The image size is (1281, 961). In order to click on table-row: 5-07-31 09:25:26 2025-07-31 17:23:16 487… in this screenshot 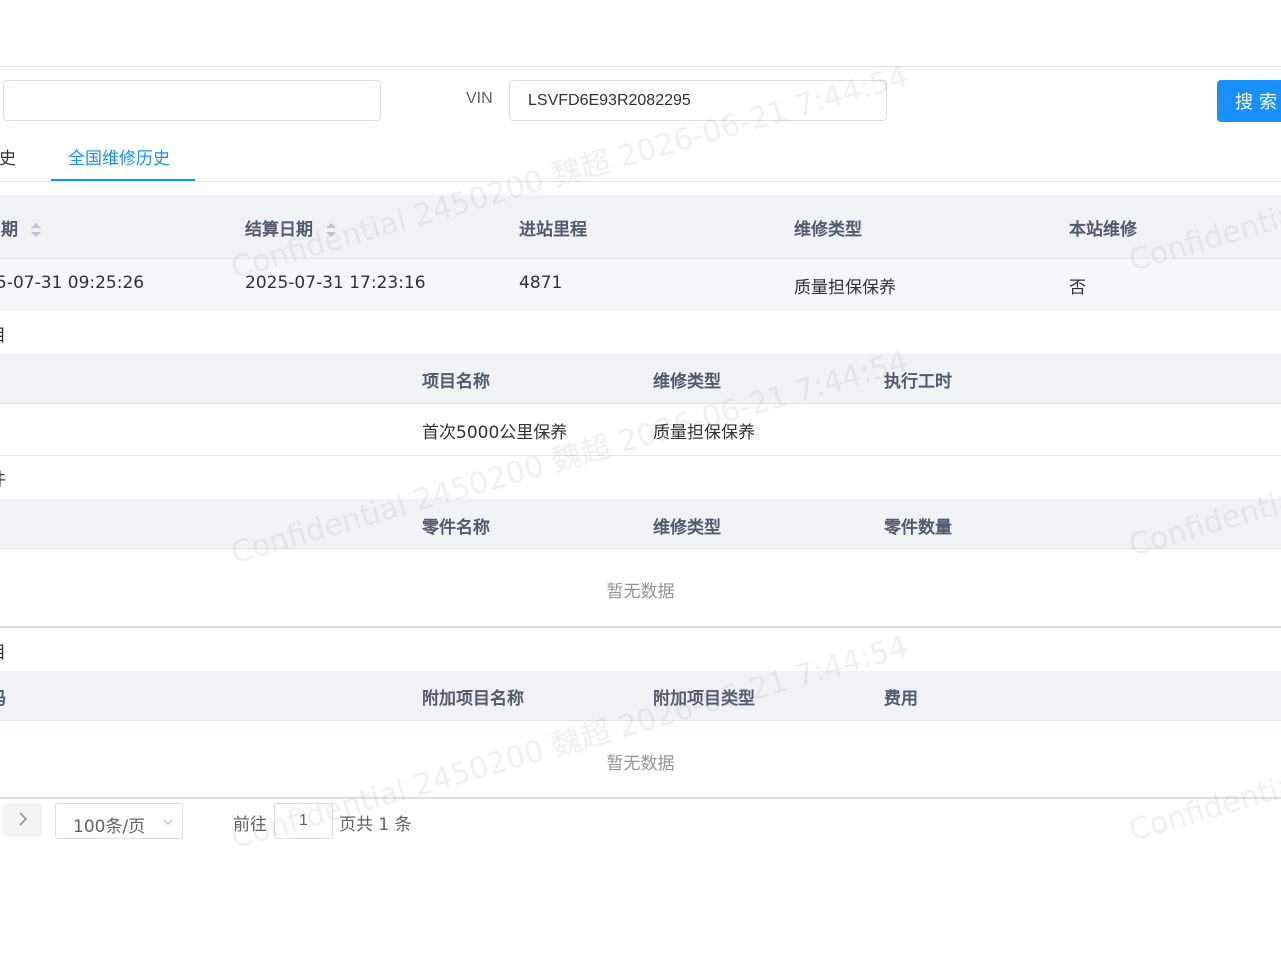, I will do `click(640, 284)`.